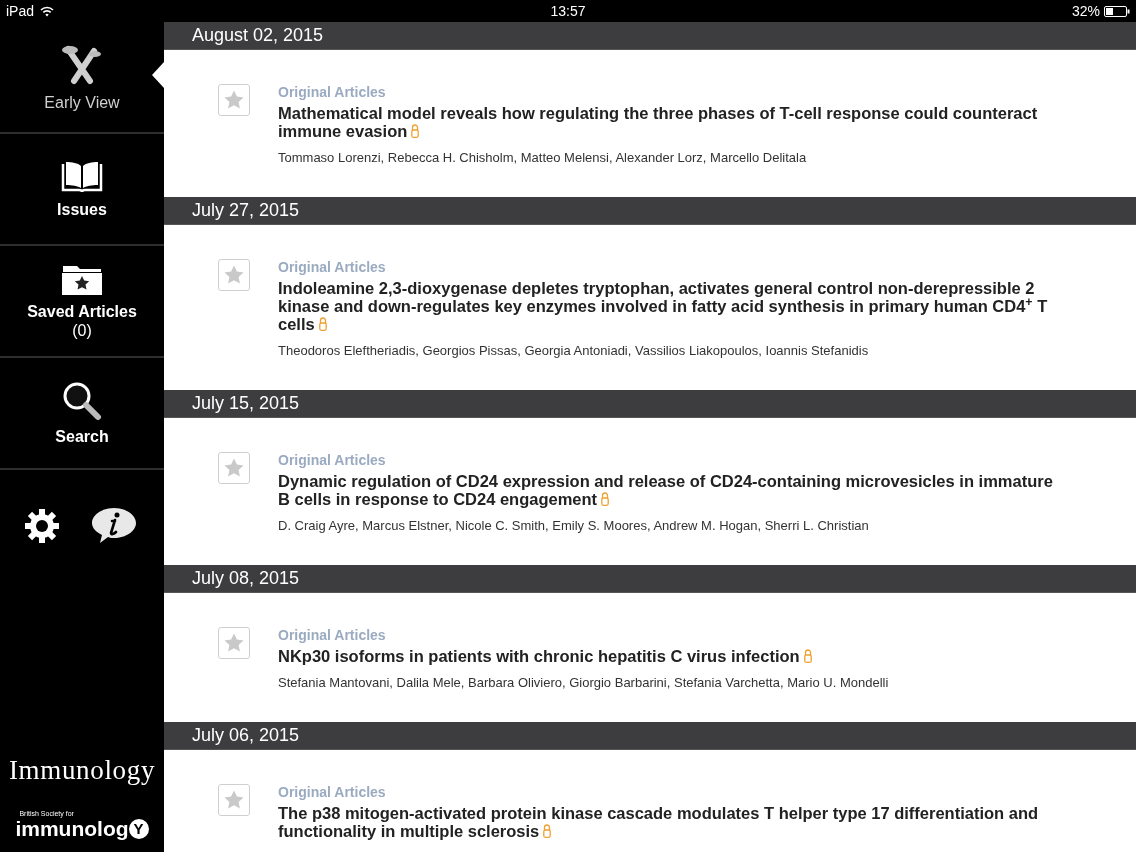 The height and width of the screenshot is (852, 1136). What do you see at coordinates (1085, 11) in the screenshot?
I see `battery-percent: 32%` at bounding box center [1085, 11].